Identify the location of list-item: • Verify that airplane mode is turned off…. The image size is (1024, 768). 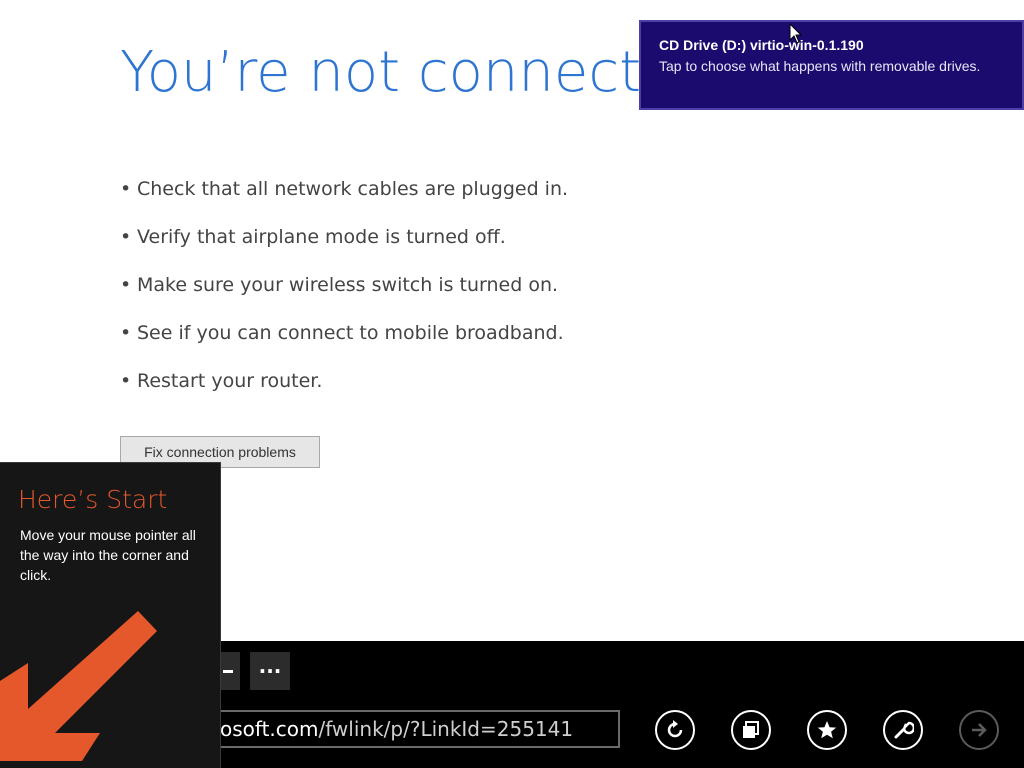
(313, 237).